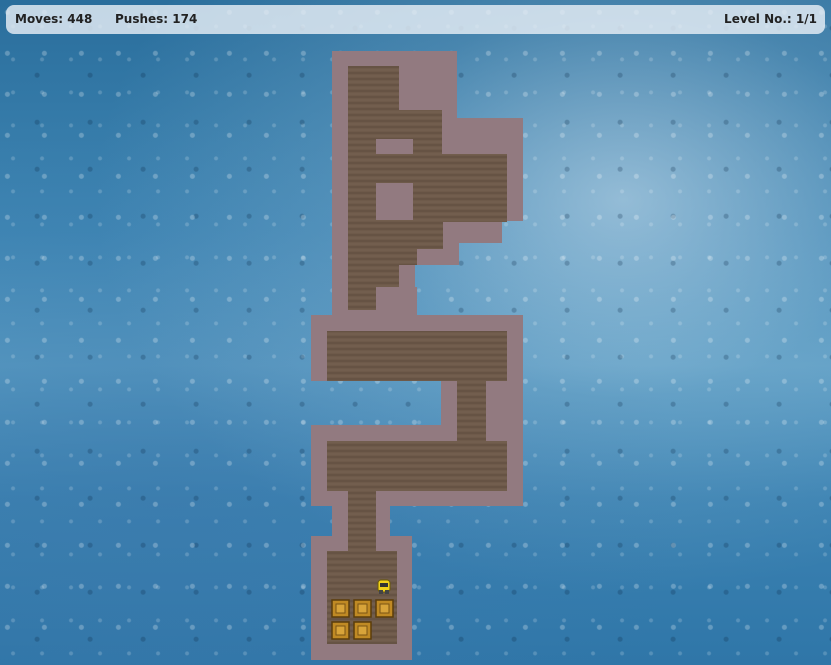 This screenshot has height=665, width=831. What do you see at coordinates (384, 586) in the screenshot?
I see `player-robot-icon` at bounding box center [384, 586].